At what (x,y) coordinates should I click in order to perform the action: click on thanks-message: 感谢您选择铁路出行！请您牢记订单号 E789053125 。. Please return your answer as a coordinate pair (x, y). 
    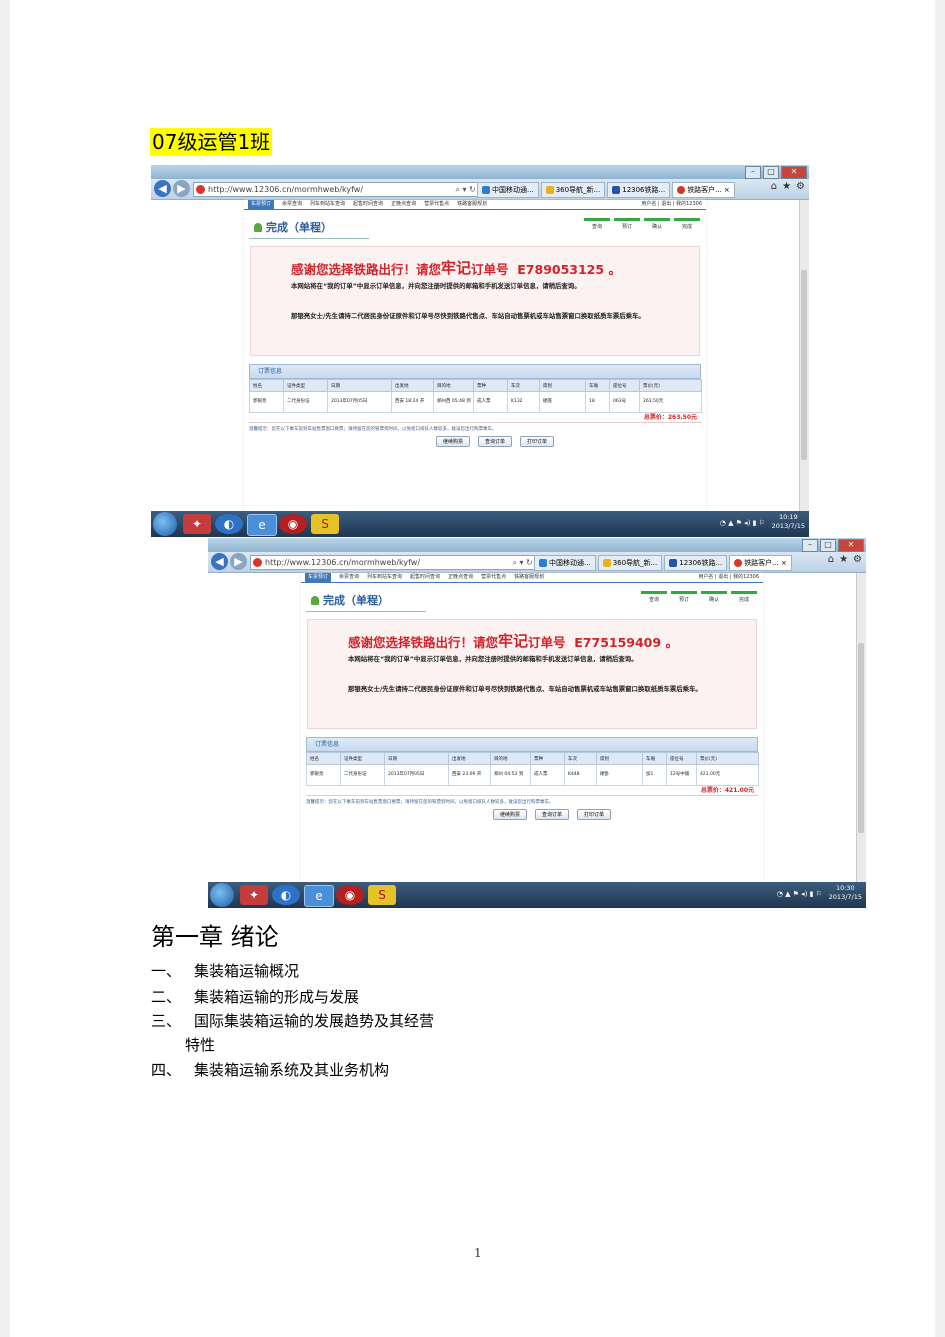
    Looking at the image, I should click on (456, 267).